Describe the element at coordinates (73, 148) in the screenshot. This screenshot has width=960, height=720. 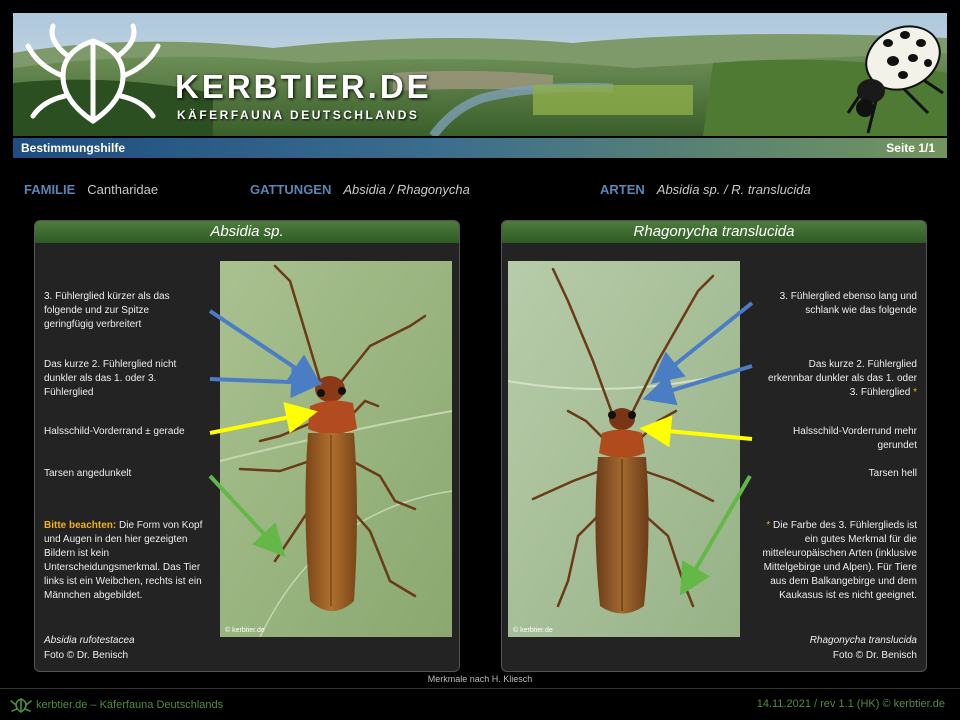
I see `section-label: Bestimmungshilfe` at that location.